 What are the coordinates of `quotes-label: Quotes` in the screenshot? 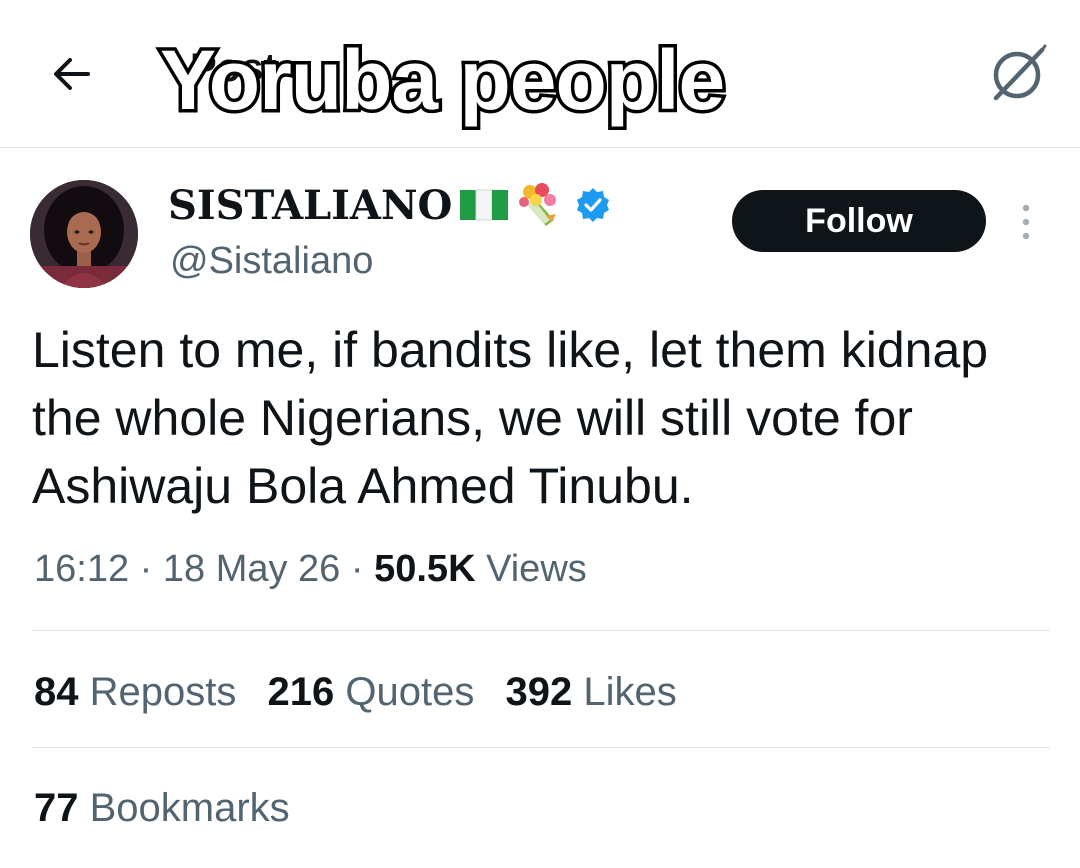 It's located at (410, 692).